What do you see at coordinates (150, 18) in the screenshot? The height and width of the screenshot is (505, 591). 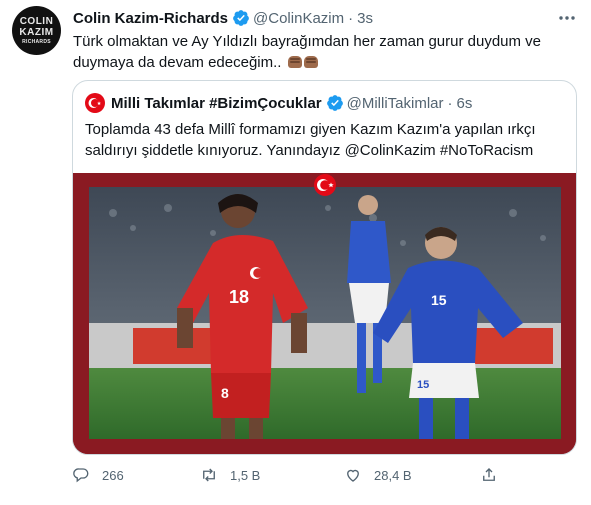 I see `author-name: Colin Kazim-Richards` at bounding box center [150, 18].